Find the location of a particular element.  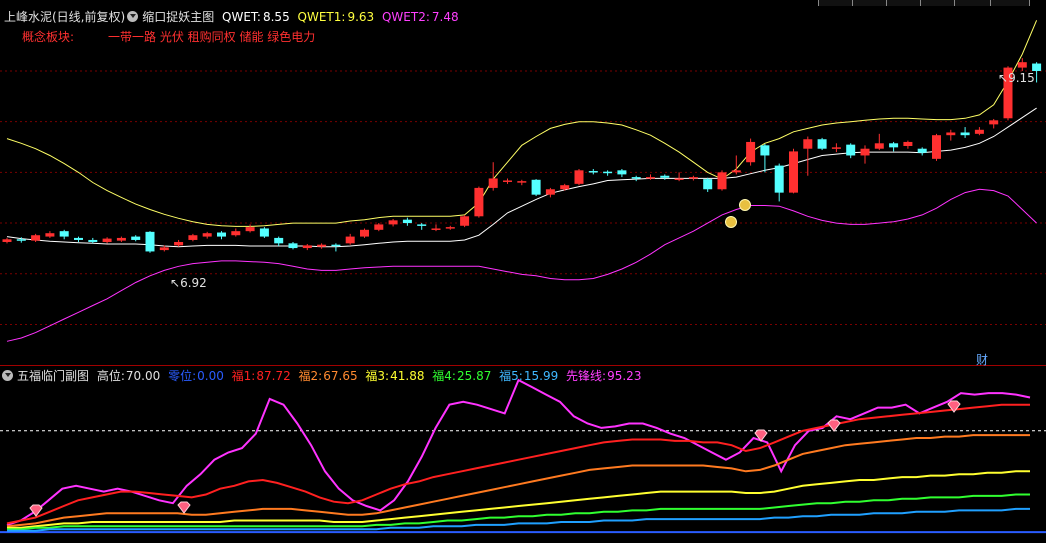

qwet-value: 8.55 is located at coordinates (276, 17).